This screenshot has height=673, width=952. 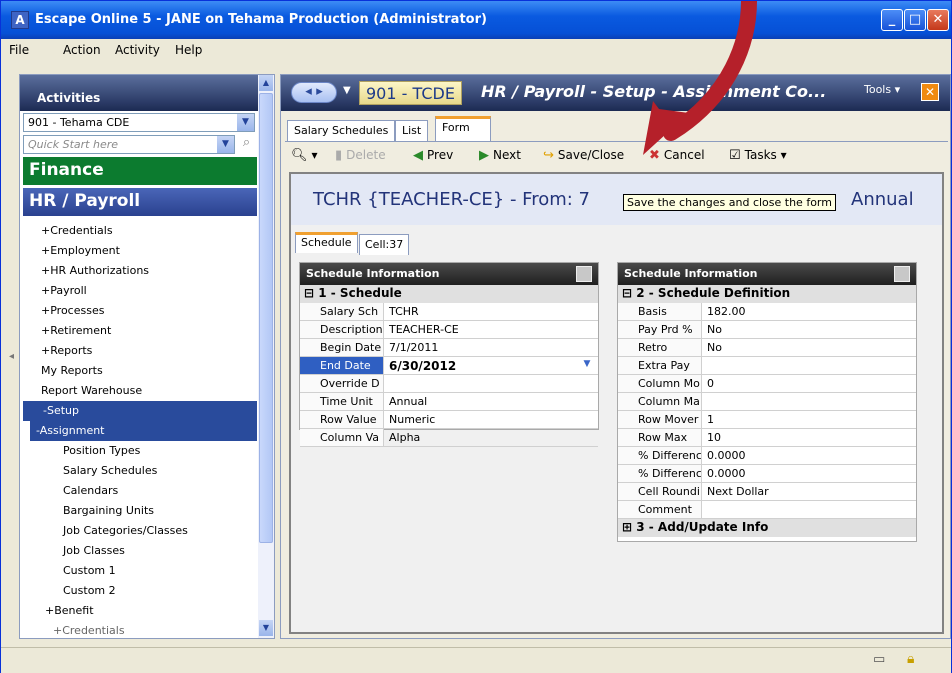 I want to click on prev-button: ◀ Prev, so click(x=433, y=155).